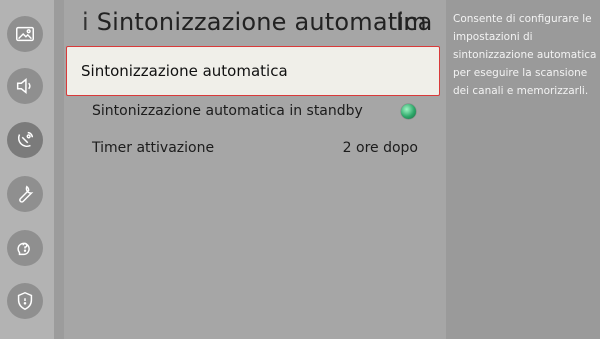  What do you see at coordinates (184, 71) in the screenshot?
I see `menu-item-label: Sintonizzazione automatica` at bounding box center [184, 71].